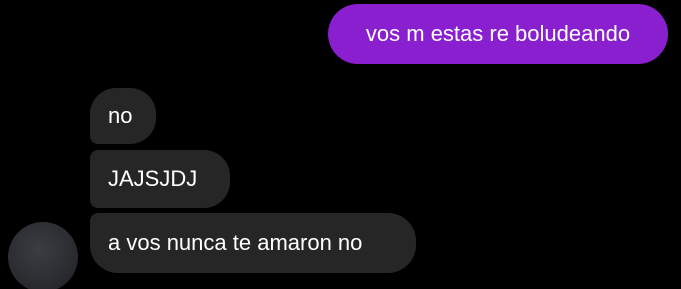 The width and height of the screenshot is (681, 289). I want to click on received-message-bubble: a vos nunca te amaron no, so click(253, 243).